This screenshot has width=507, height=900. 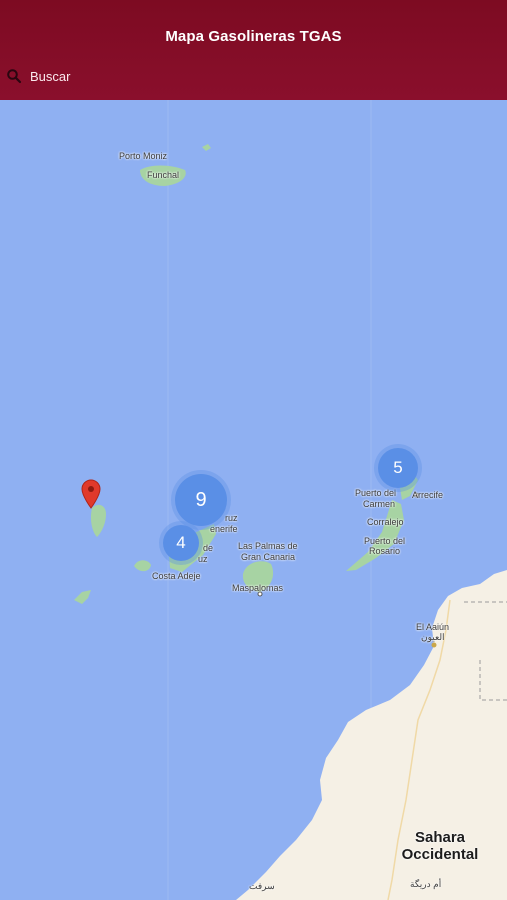 I want to click on label-las-palmas-1: Las Palmas de, so click(x=268, y=546).